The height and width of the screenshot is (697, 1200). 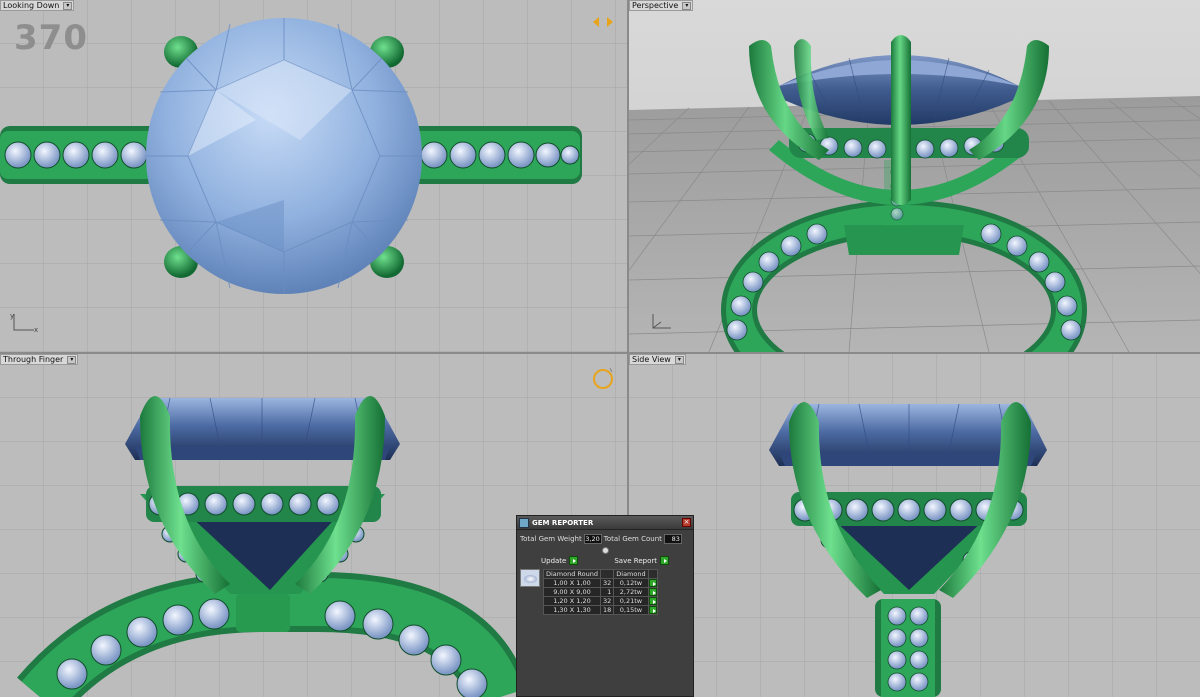 I want to click on table-row: 1,20 X 1,20 32 0,21tw, so click(x=600, y=601).